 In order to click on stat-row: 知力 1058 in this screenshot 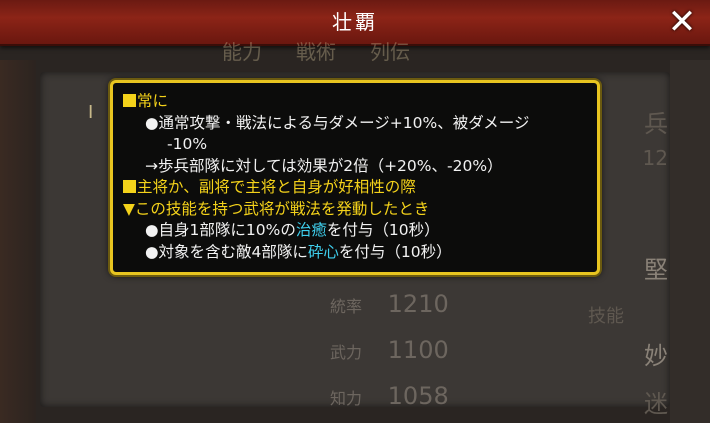, I will do `click(440, 396)`.